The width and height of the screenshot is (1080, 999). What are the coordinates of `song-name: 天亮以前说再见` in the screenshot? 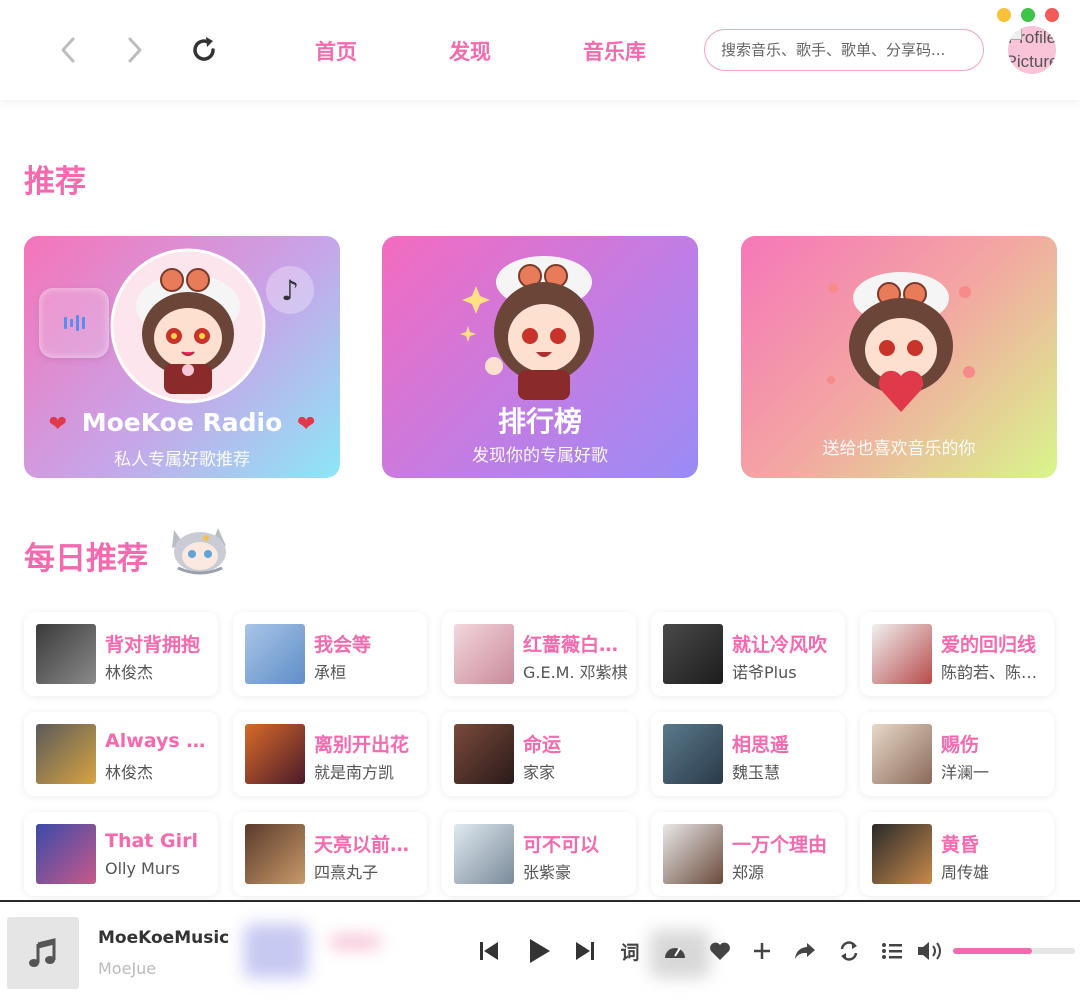 It's located at (368, 845).